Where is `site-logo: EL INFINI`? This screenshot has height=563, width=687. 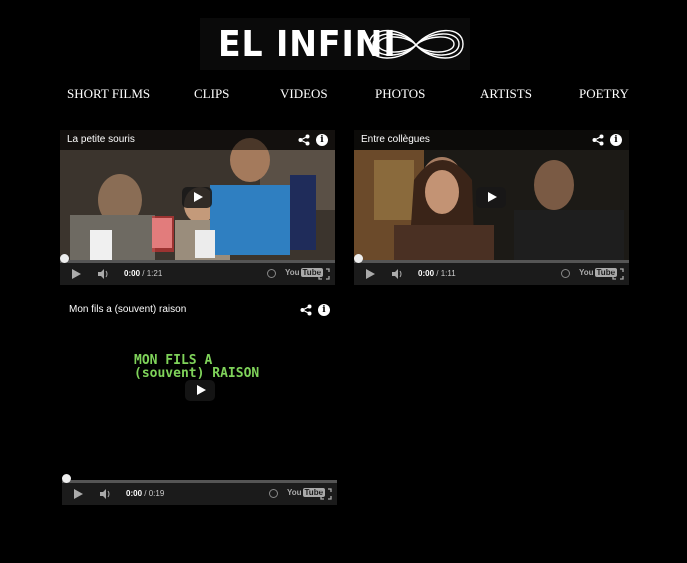
site-logo: EL INFINI is located at coordinates (335, 44).